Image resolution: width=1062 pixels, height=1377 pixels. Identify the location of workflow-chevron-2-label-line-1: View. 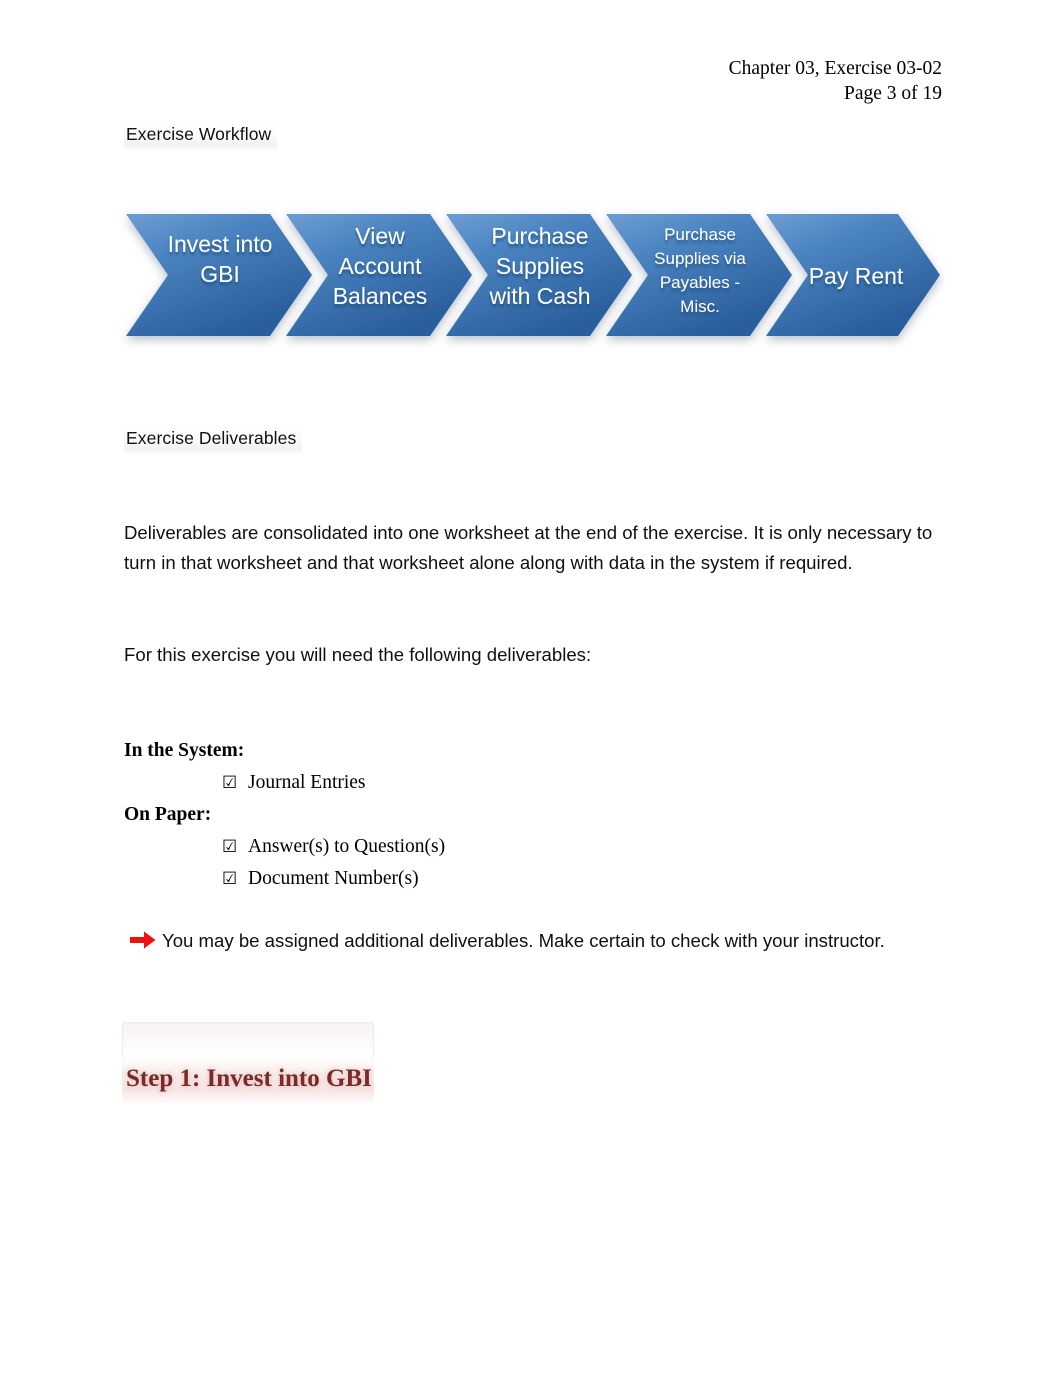
(380, 236).